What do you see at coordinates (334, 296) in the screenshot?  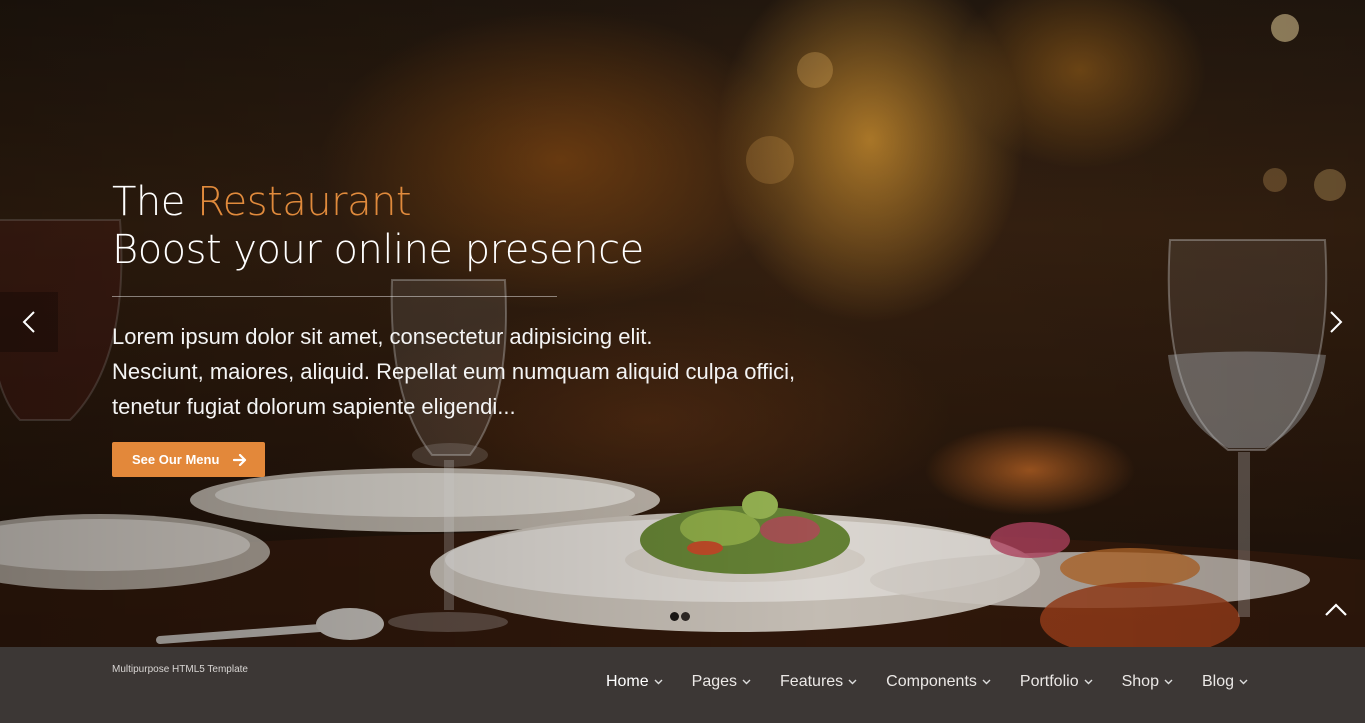 I see `hero-divider` at bounding box center [334, 296].